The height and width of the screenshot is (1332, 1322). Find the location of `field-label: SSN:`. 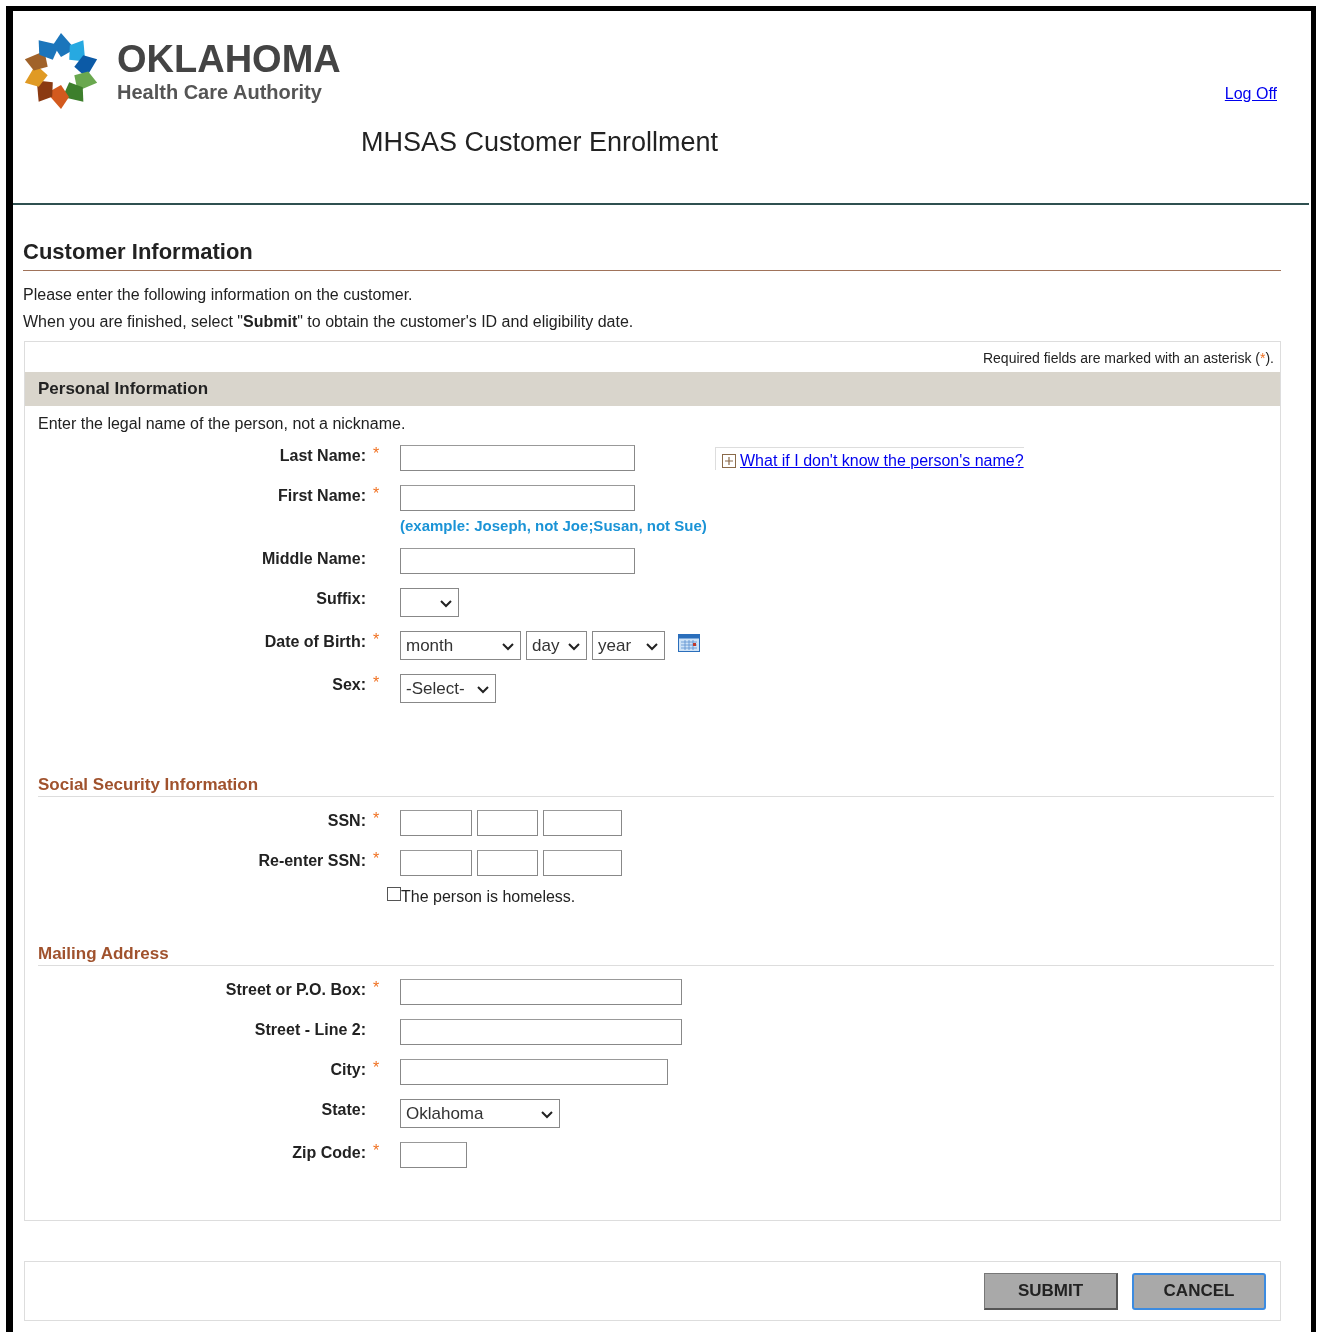

field-label: SSN: is located at coordinates (346, 820).